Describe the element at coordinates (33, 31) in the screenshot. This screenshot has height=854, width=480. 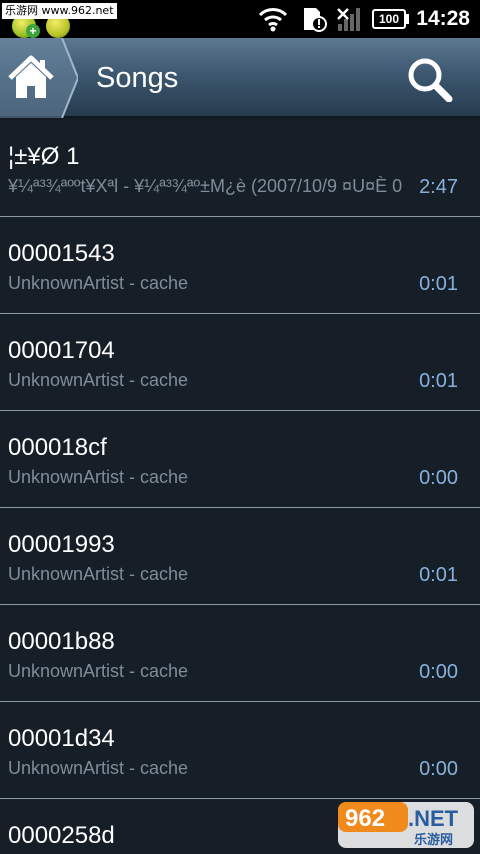
I see `notification-badge-icon: +` at that location.